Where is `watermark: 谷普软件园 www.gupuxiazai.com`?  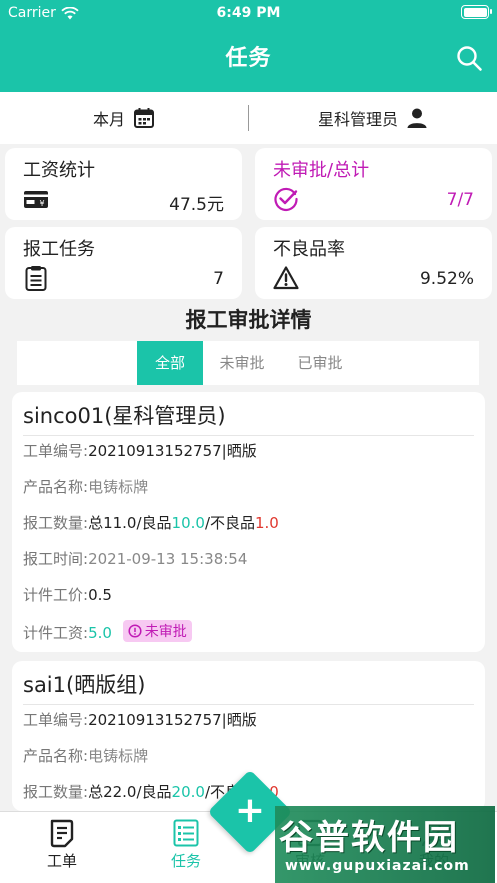
watermark: 谷普软件园 www.gupuxiazai.com is located at coordinates (385, 844).